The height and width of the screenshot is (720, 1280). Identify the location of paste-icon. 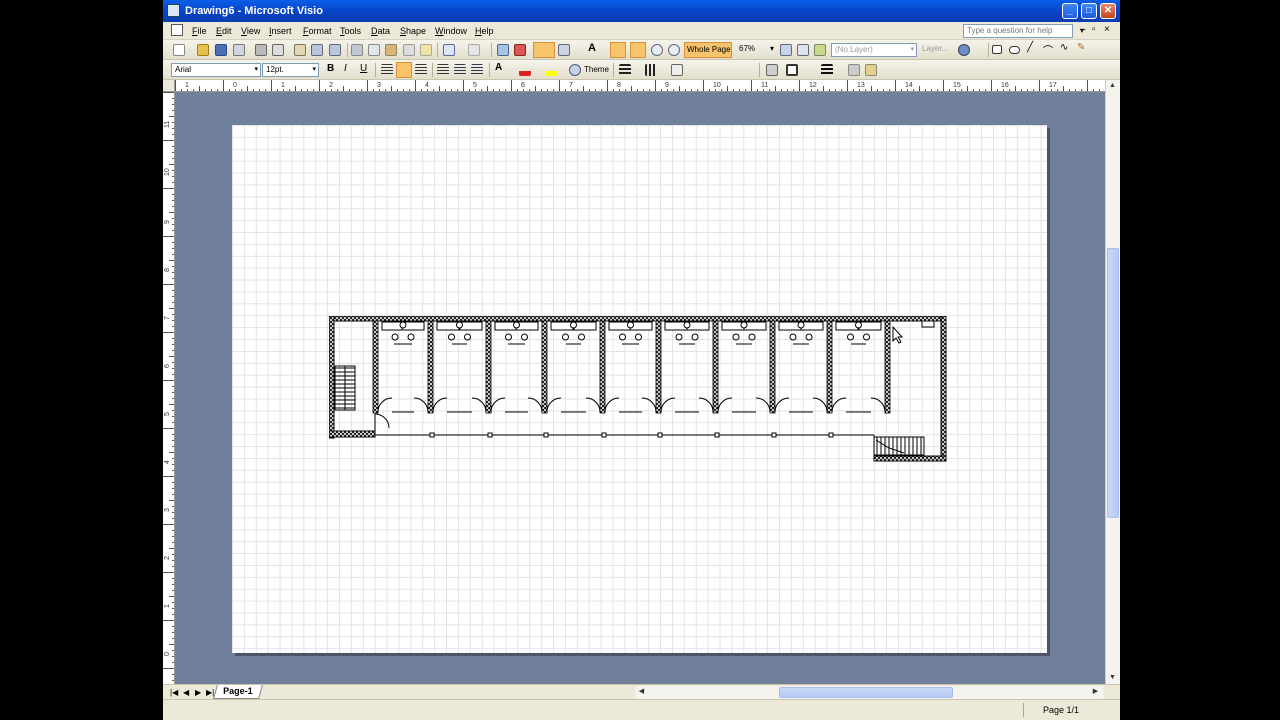
(391, 50).